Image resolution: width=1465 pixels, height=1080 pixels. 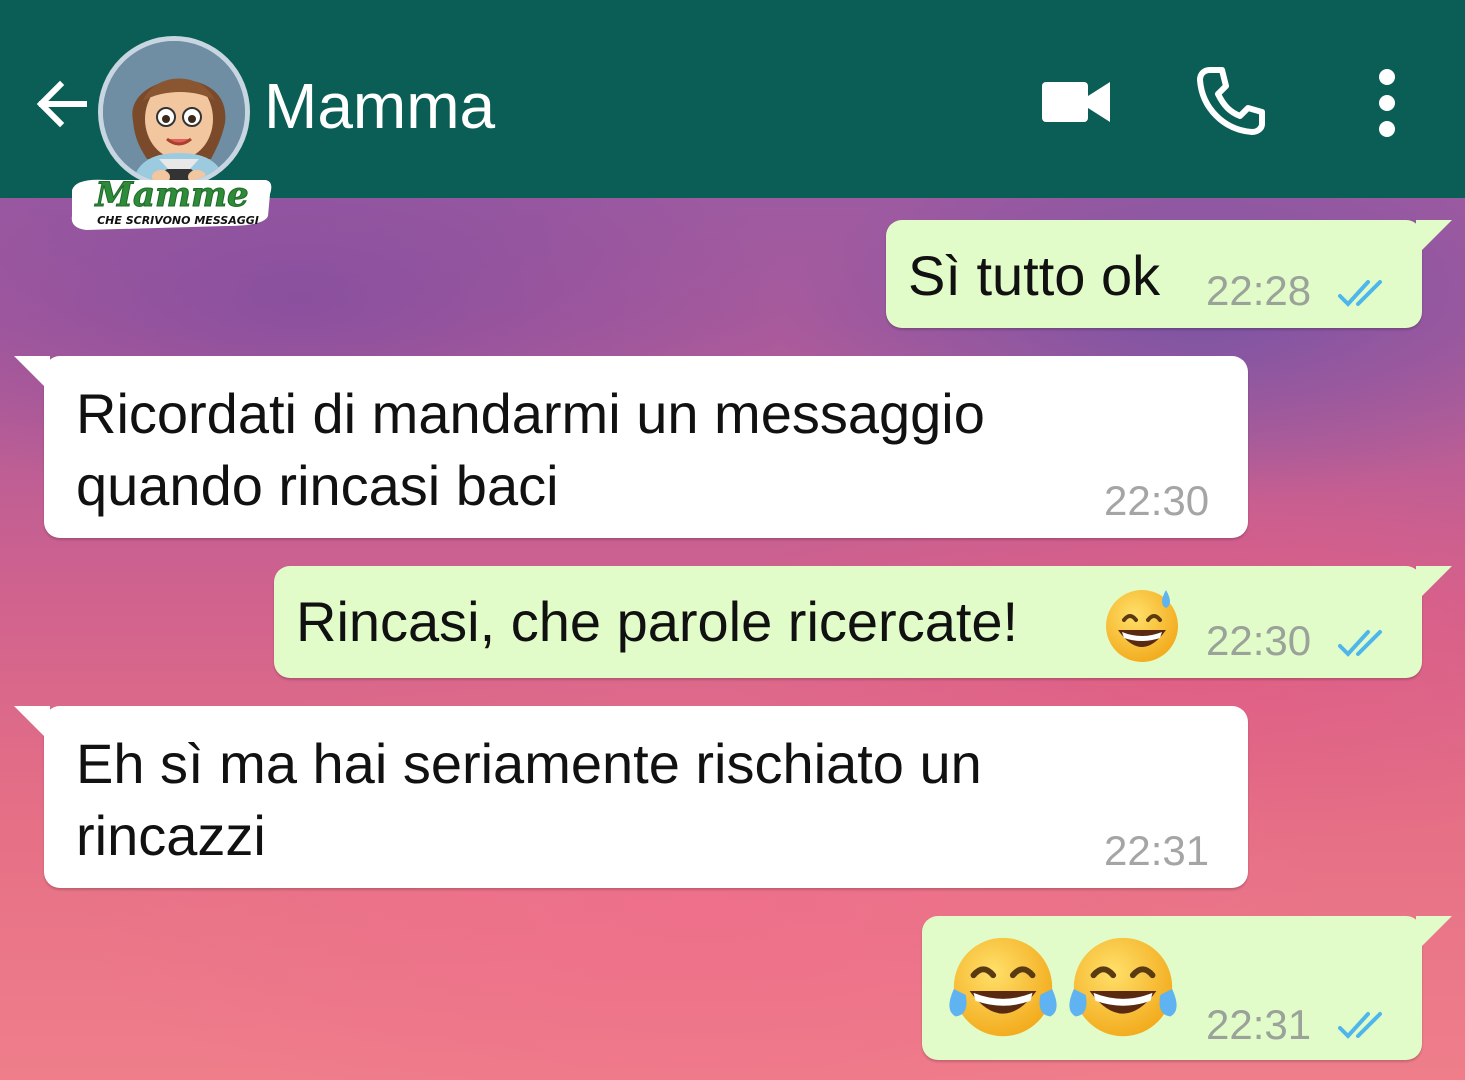 I want to click on logo-title: Mamme, so click(x=171, y=195).